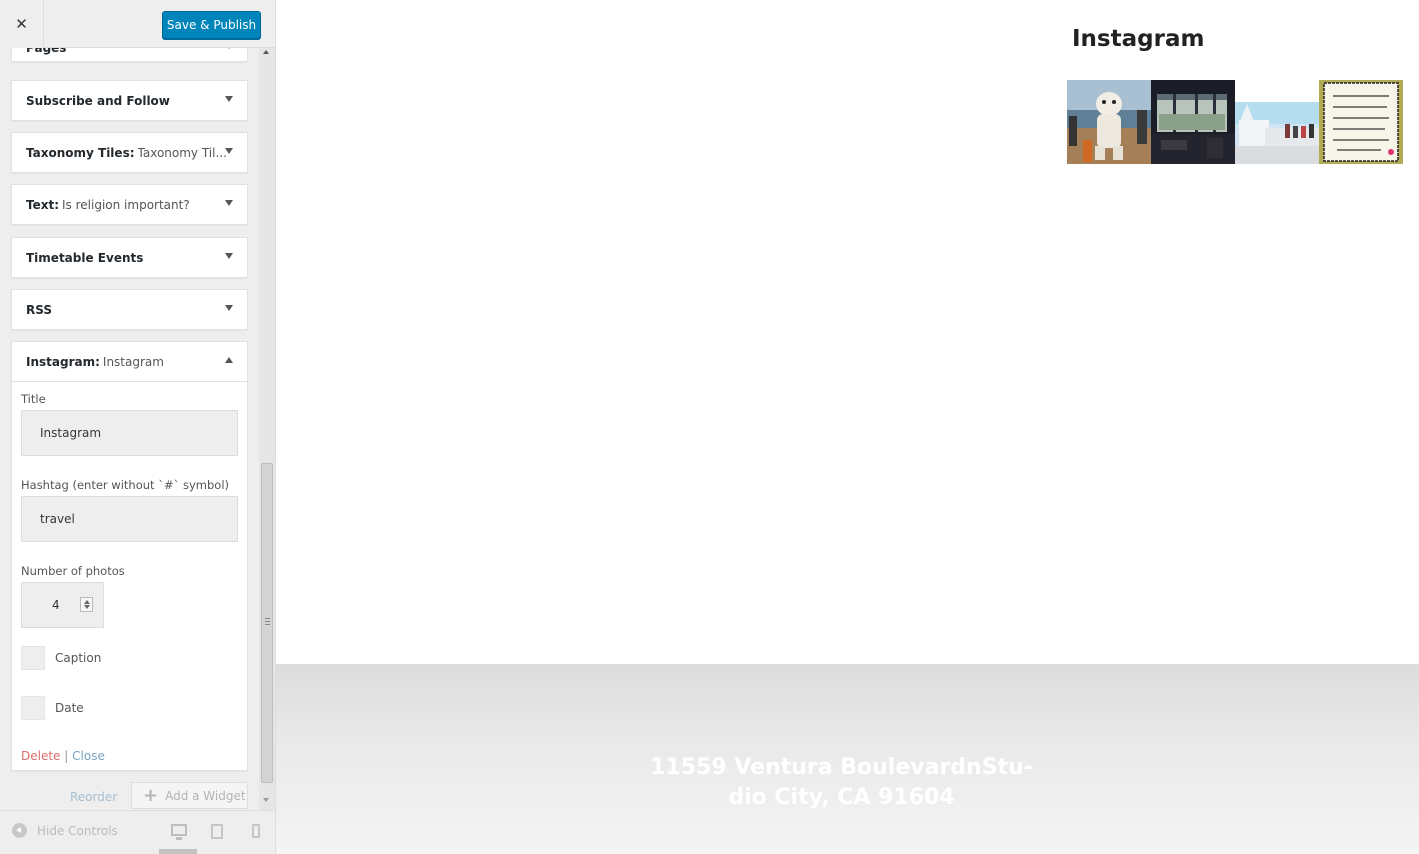 The height and width of the screenshot is (854, 1419). I want to click on hide-controls-button: Hide Controls, so click(65, 830).